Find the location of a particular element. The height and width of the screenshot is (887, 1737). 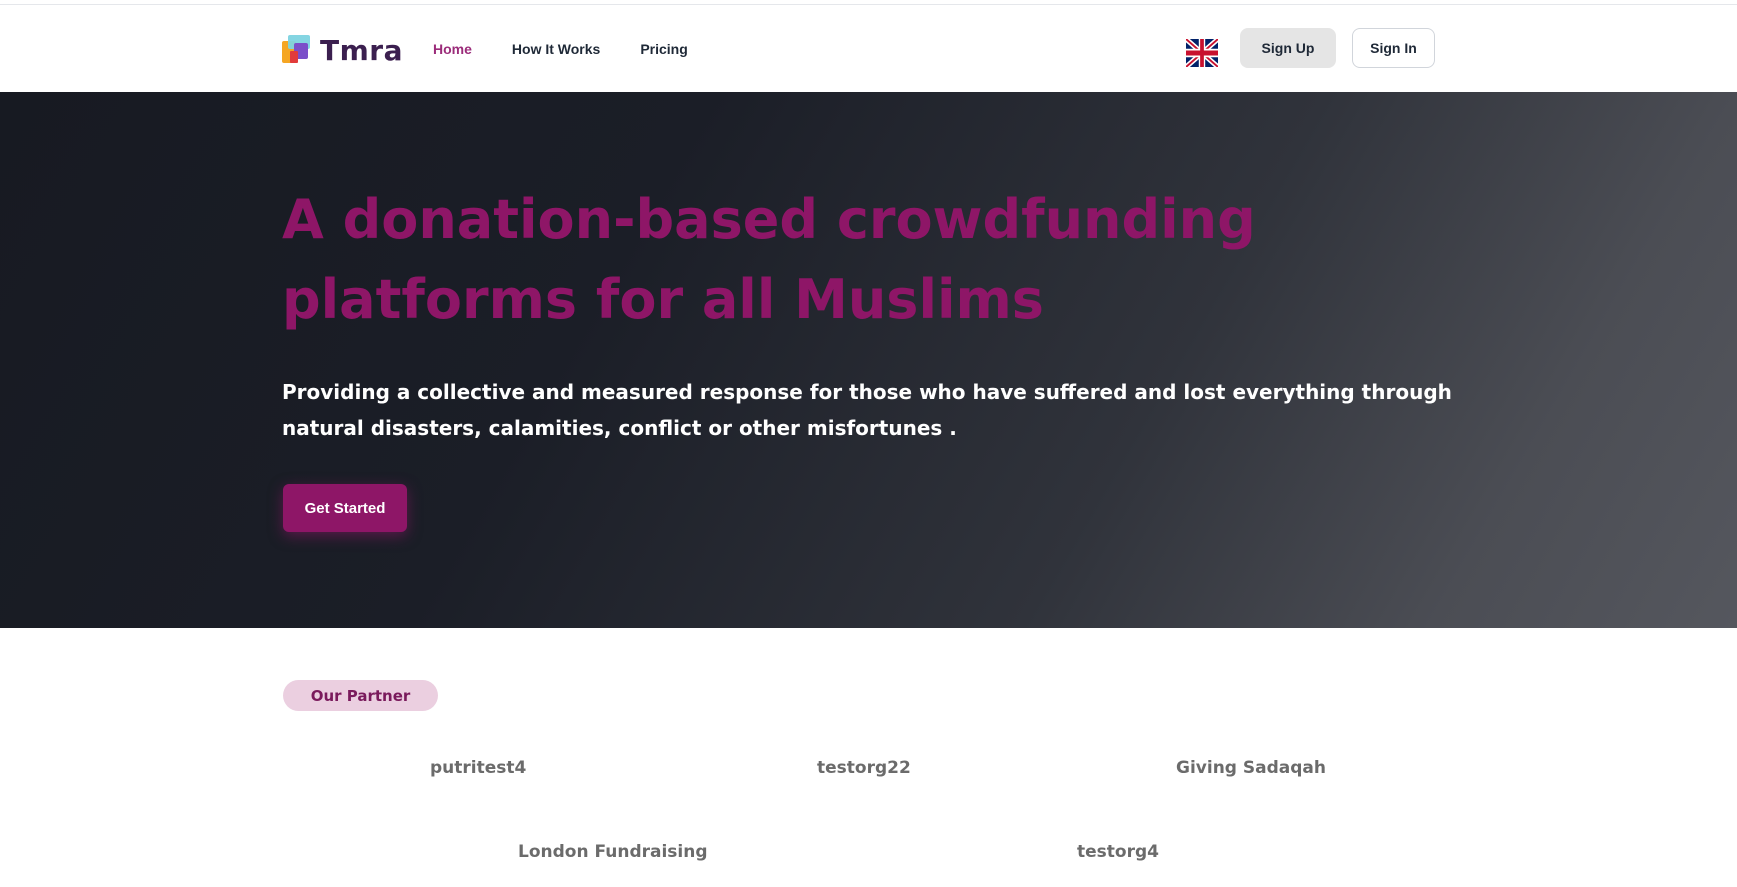

partner-item: testorg22 is located at coordinates (864, 768).